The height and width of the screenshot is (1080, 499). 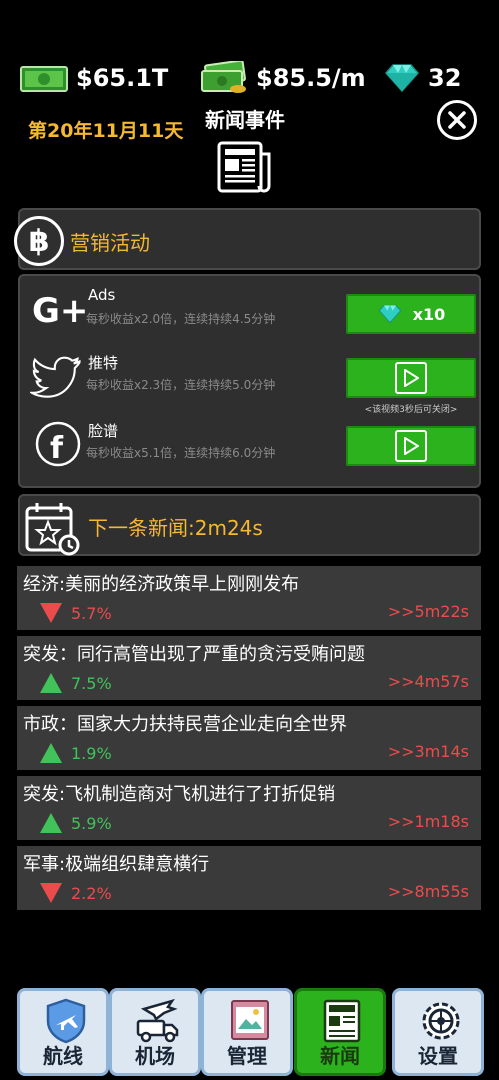 What do you see at coordinates (179, 794) in the screenshot?
I see `news-headline: 突发:飞机制造商对飞机进行了打折促销` at bounding box center [179, 794].